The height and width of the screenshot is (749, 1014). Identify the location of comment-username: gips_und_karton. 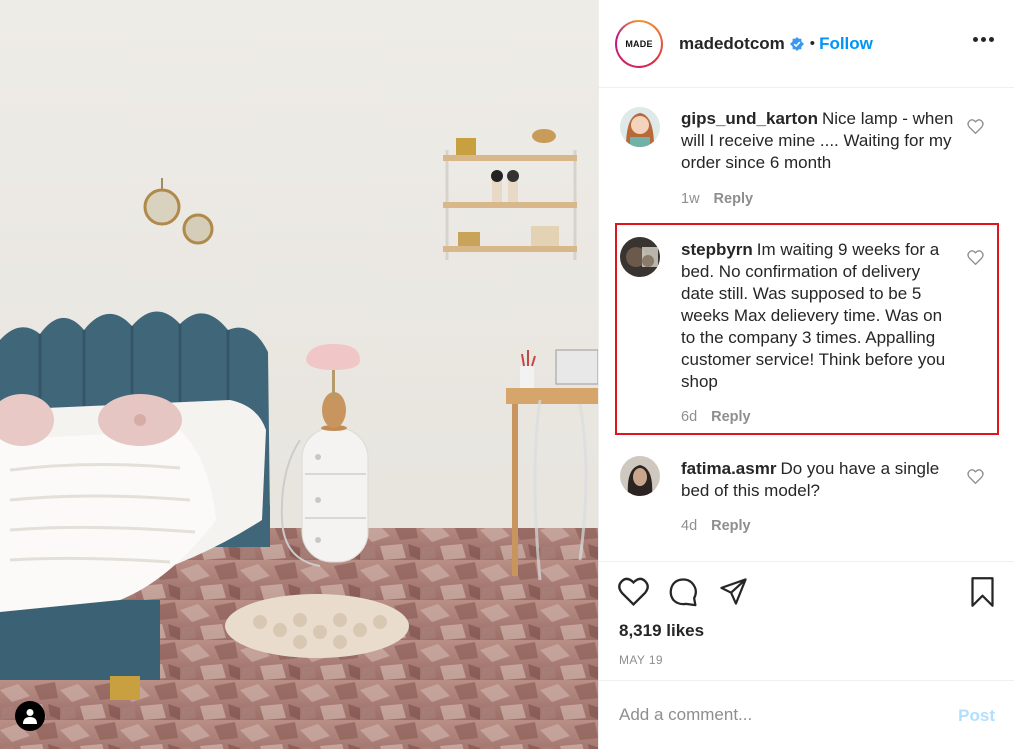
(749, 118).